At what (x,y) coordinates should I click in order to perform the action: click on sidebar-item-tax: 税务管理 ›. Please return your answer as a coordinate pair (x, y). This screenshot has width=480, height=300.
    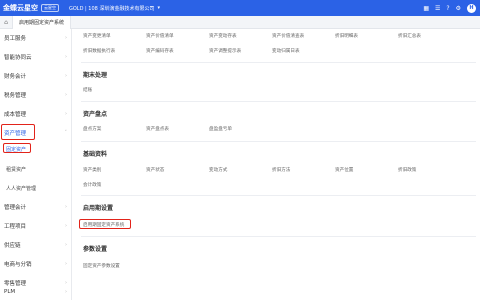
    Looking at the image, I should click on (36, 95).